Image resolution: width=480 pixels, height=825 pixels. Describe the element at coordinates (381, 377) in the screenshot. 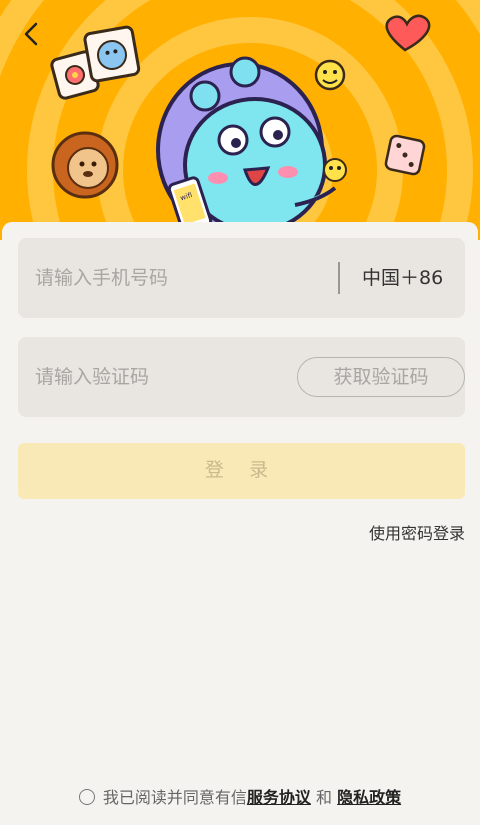

I see `get-code-button: 获取验证码` at that location.